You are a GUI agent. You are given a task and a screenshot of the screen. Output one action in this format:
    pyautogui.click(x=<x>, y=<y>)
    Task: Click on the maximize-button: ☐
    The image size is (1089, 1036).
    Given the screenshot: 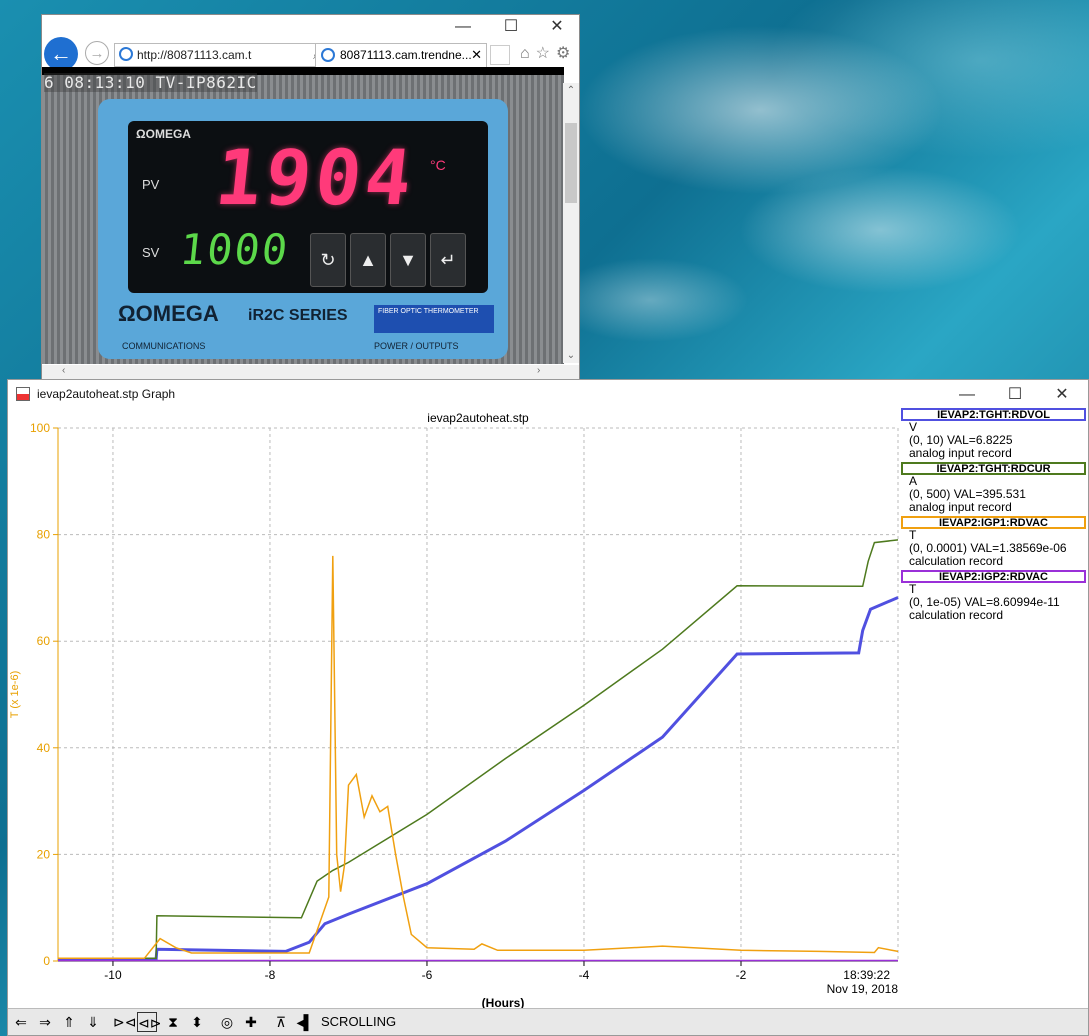 What is the action you would take?
    pyautogui.click(x=511, y=27)
    